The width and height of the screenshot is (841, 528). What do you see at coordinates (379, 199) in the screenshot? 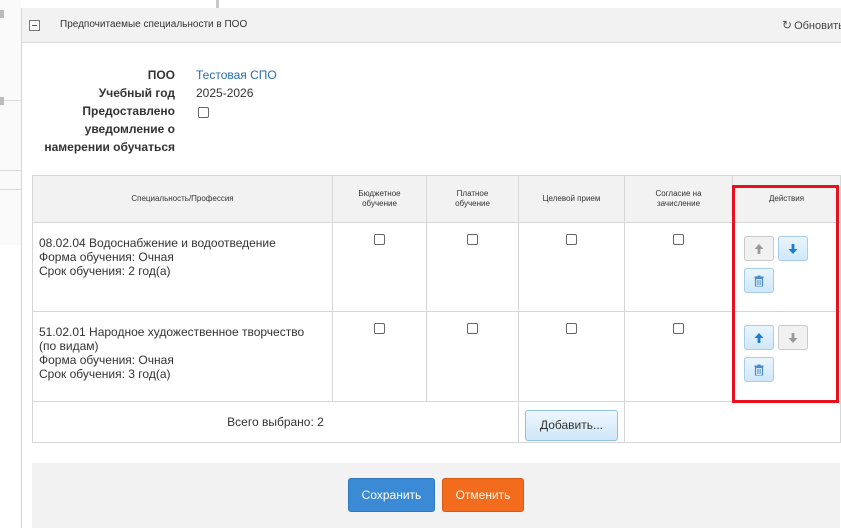
I see `header-budget: Бюджетное обучение` at bounding box center [379, 199].